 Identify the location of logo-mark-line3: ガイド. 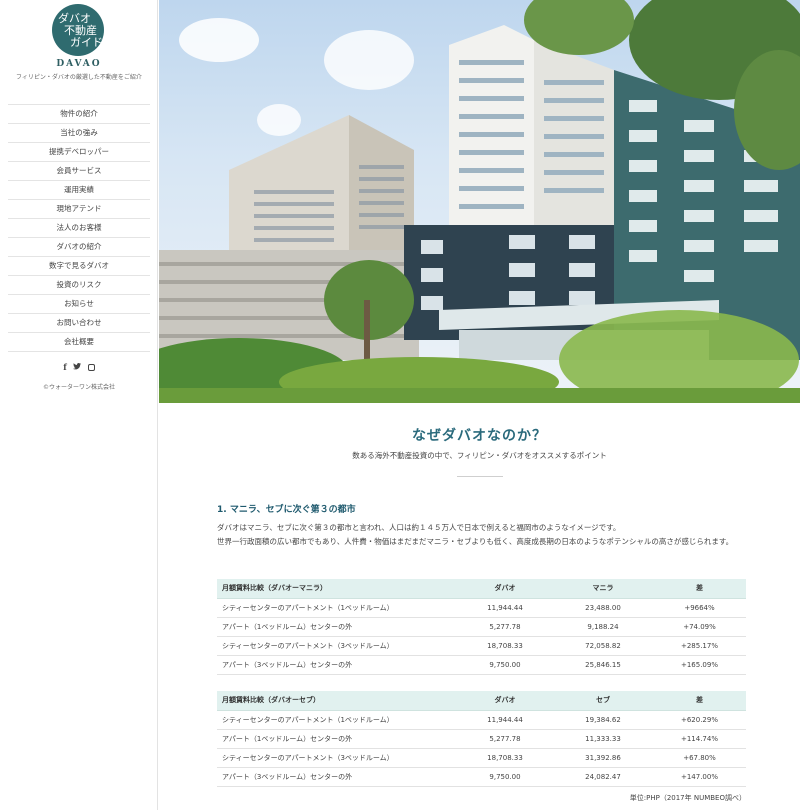
(86, 42).